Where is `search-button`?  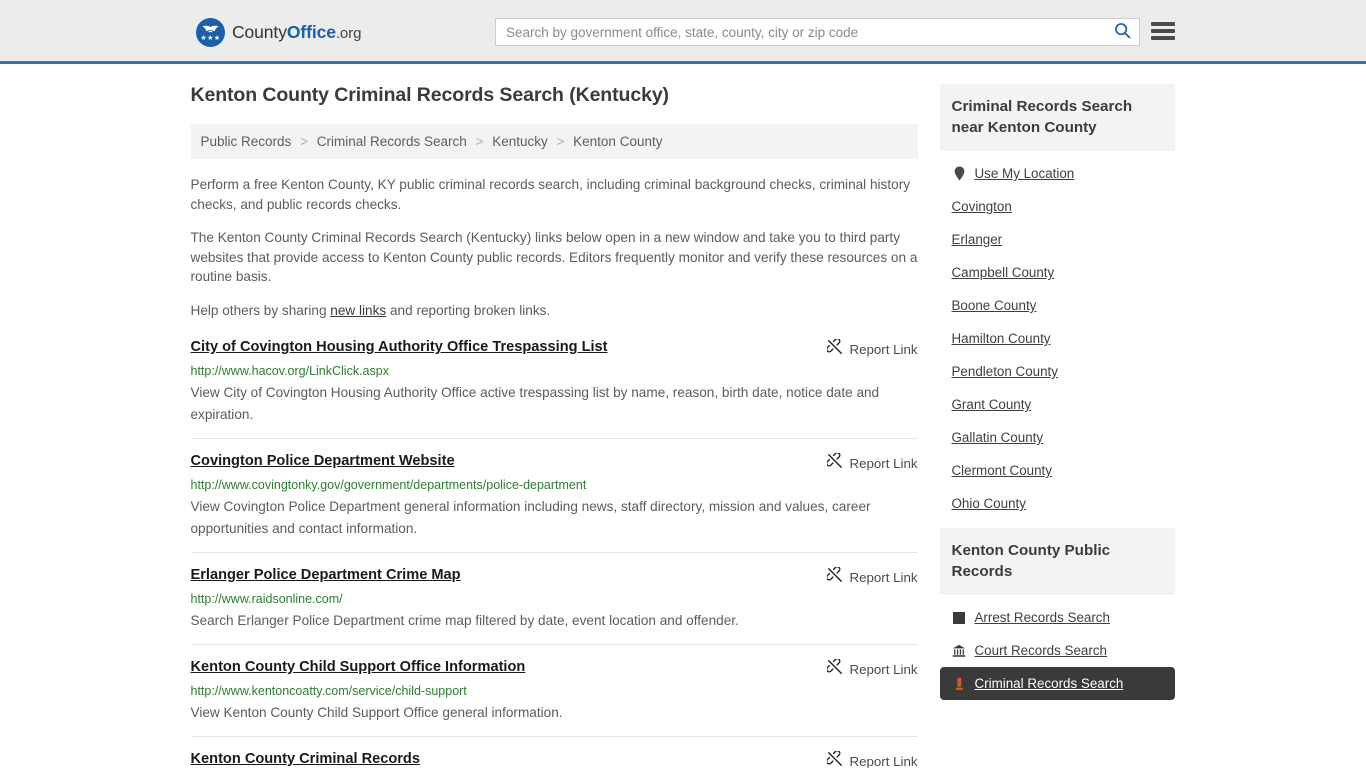
search-button is located at coordinates (1122, 32).